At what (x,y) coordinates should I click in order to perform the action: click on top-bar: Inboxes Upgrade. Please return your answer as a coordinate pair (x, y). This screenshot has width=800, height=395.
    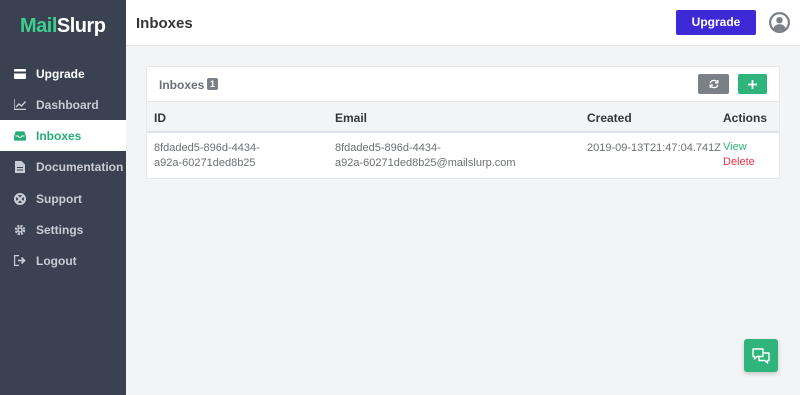
    Looking at the image, I should click on (463, 23).